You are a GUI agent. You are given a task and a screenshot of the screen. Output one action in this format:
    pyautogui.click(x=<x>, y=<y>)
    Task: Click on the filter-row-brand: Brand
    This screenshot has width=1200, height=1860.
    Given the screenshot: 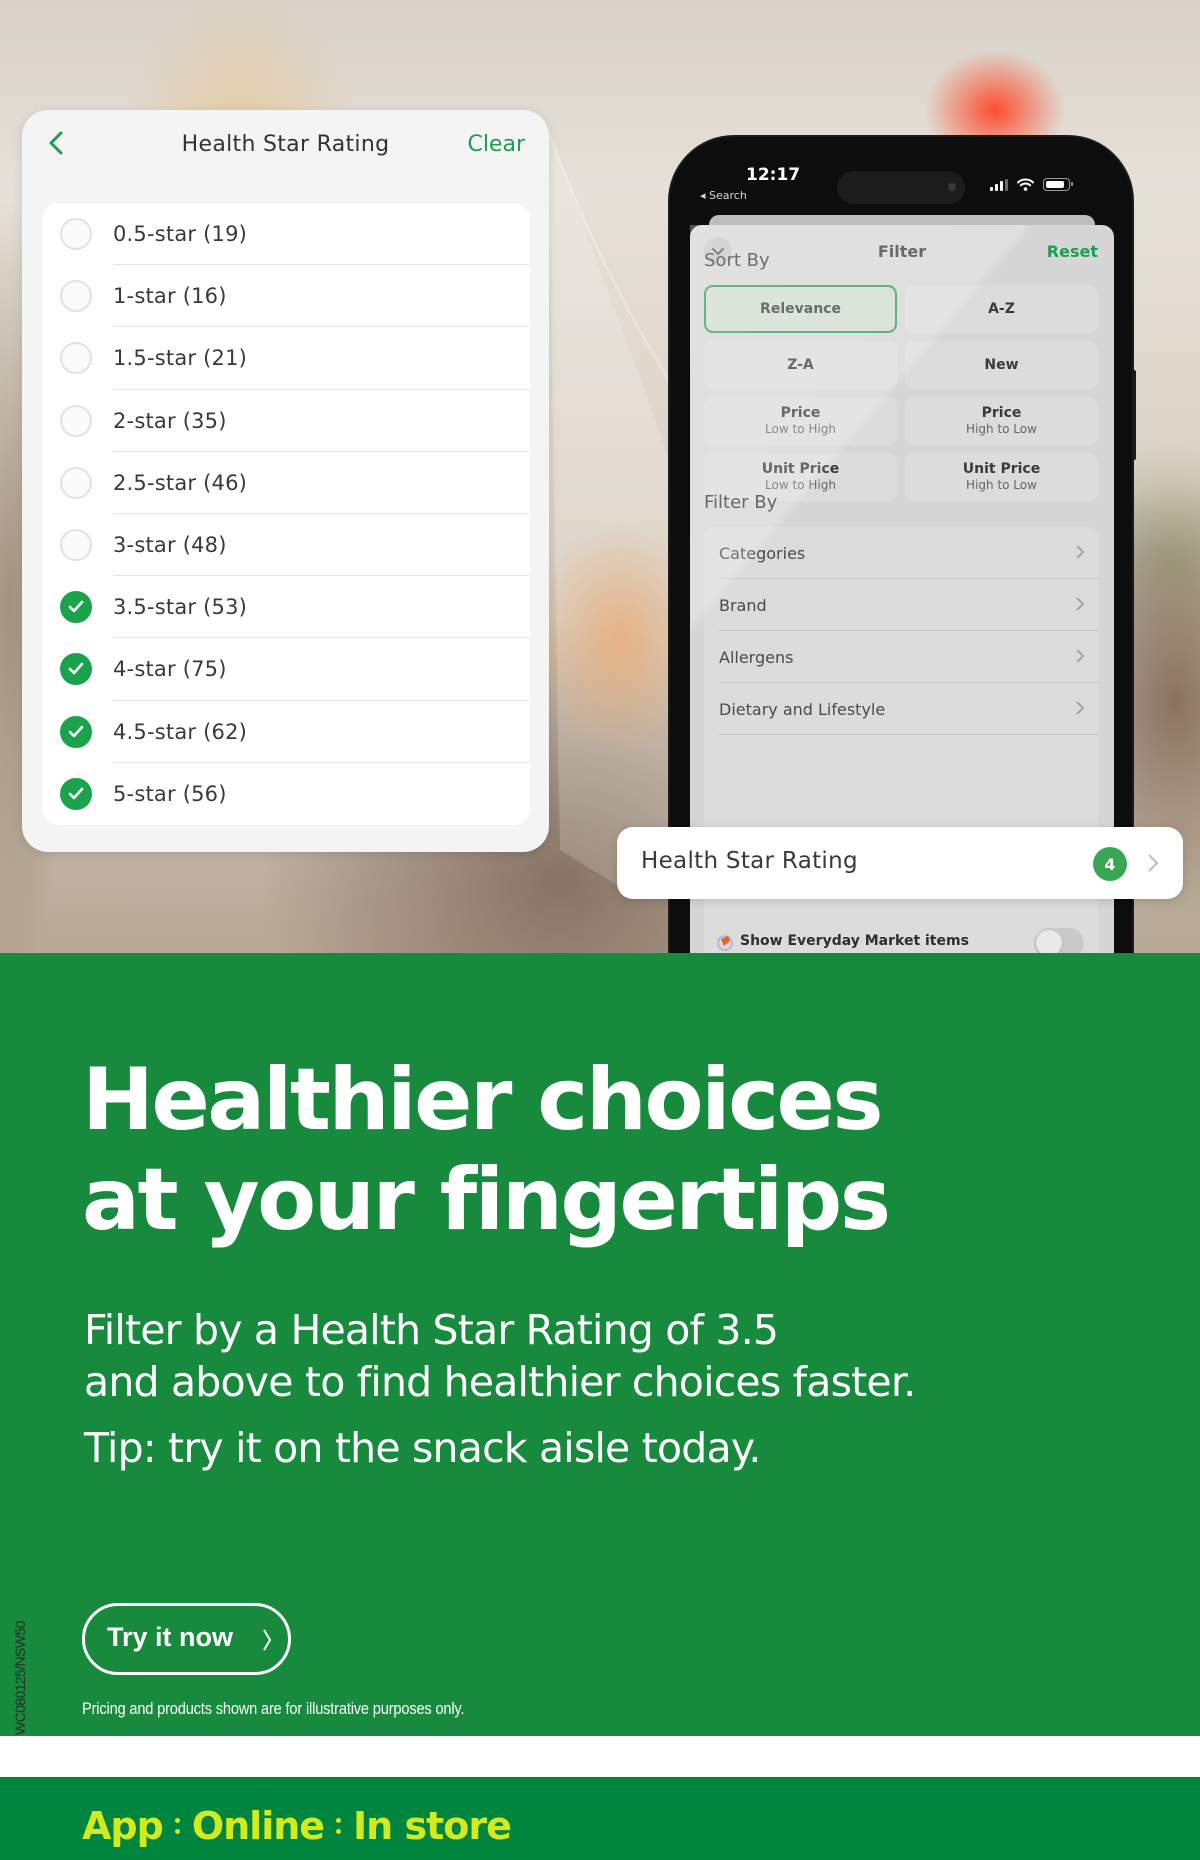 What is the action you would take?
    pyautogui.click(x=901, y=605)
    